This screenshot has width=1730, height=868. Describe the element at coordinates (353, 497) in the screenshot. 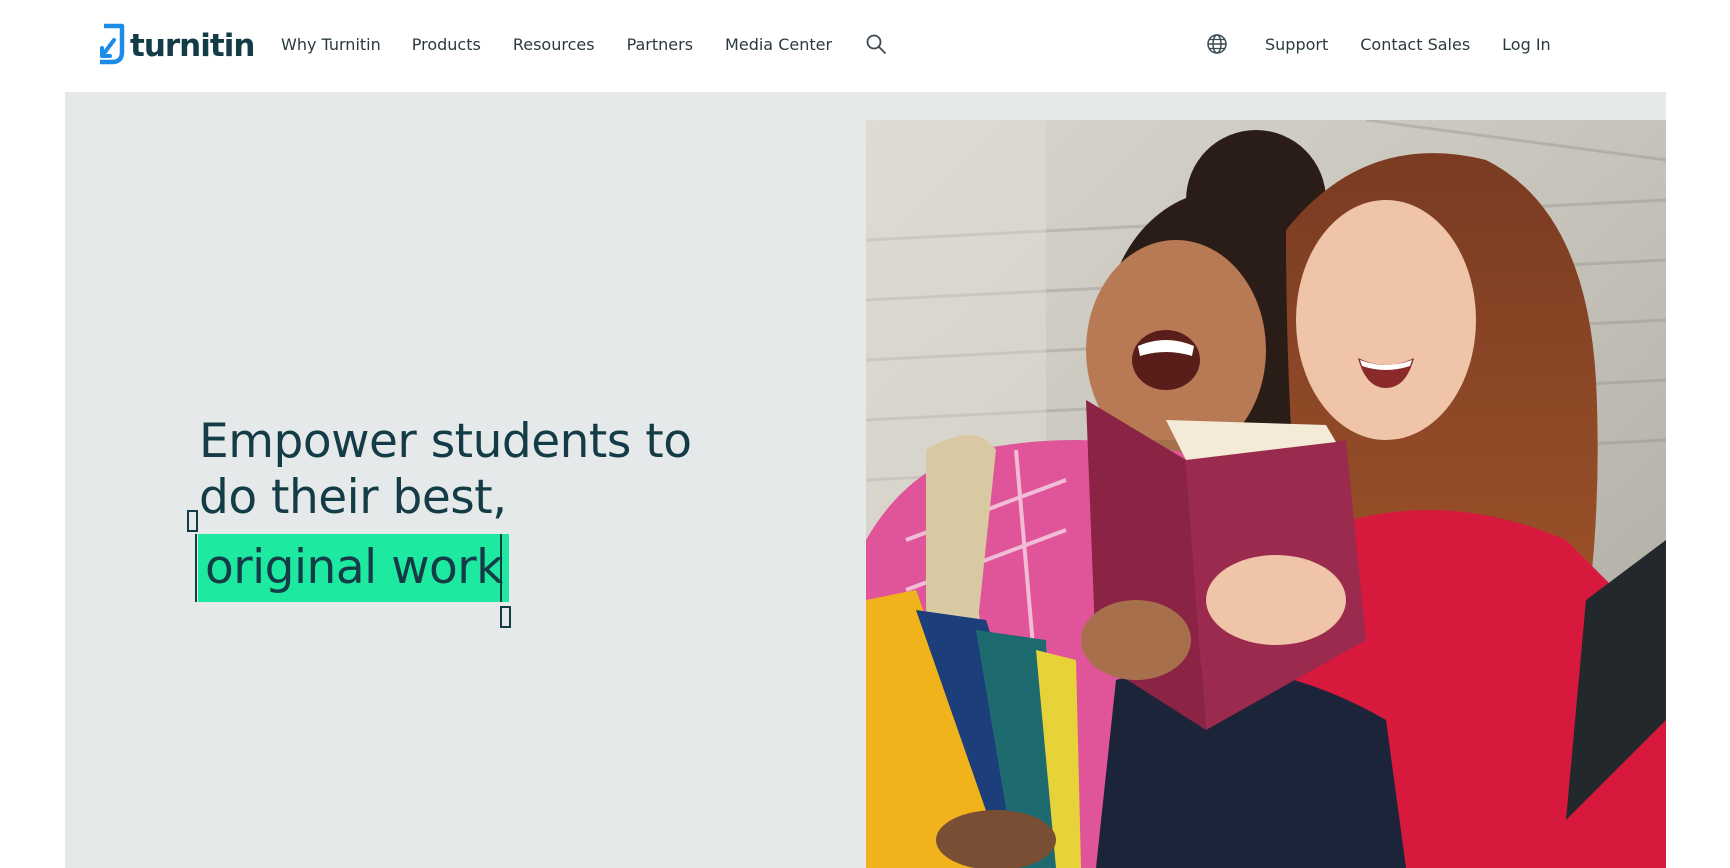

I see `headline-line-2: do their best,` at that location.